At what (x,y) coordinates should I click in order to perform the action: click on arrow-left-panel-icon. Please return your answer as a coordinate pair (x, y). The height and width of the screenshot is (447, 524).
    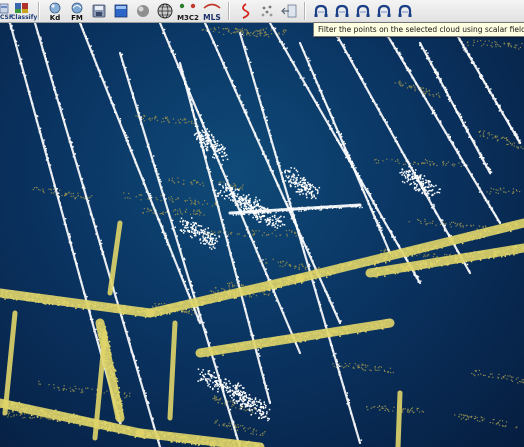
    Looking at the image, I should click on (289, 11).